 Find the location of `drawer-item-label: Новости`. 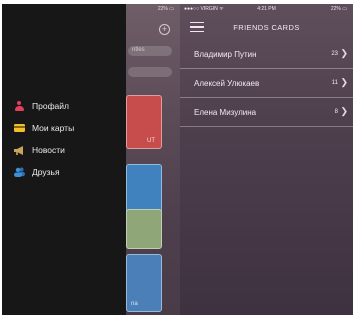

drawer-item-label: Новости is located at coordinates (48, 150).